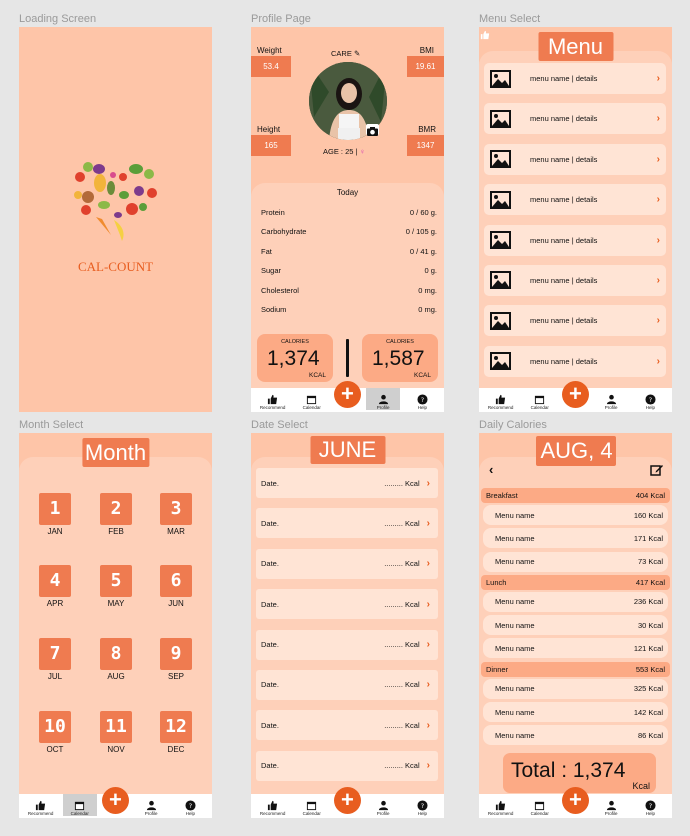 The width and height of the screenshot is (690, 836). I want to click on meal-name: Dinner, so click(497, 669).